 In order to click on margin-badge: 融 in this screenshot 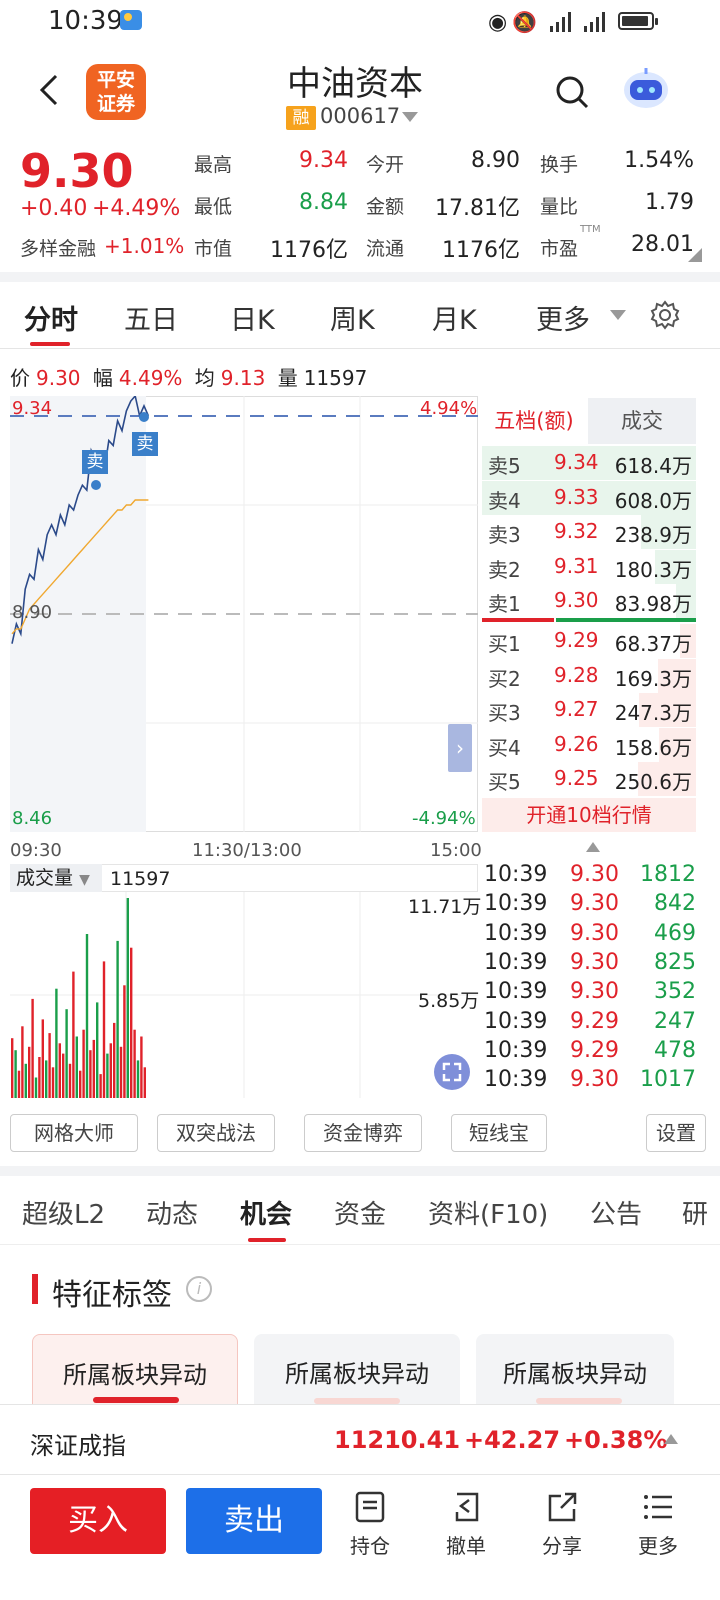, I will do `click(301, 118)`.